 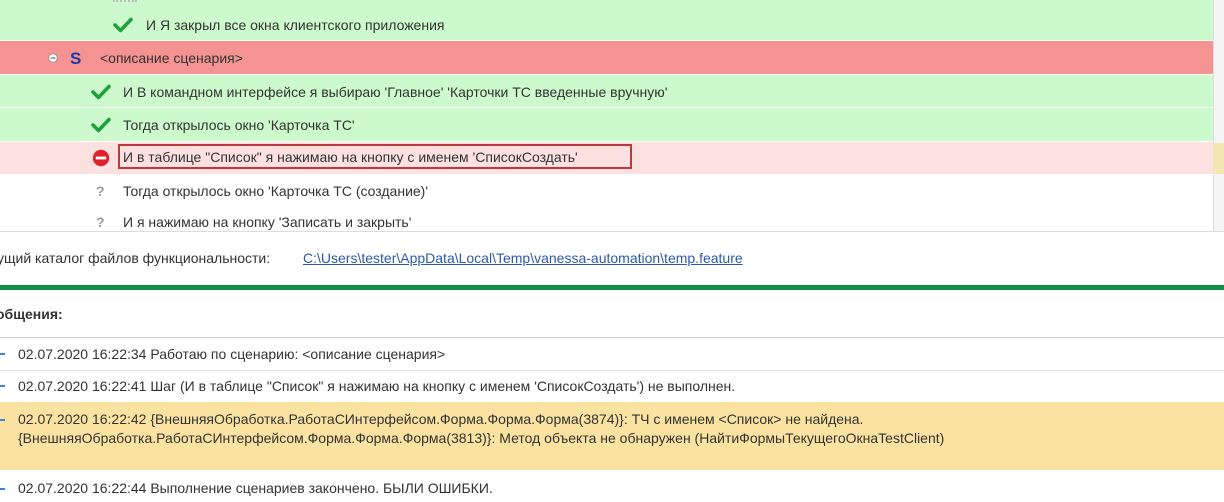 I want to click on collapse-minus-icon, so click(x=53, y=58).